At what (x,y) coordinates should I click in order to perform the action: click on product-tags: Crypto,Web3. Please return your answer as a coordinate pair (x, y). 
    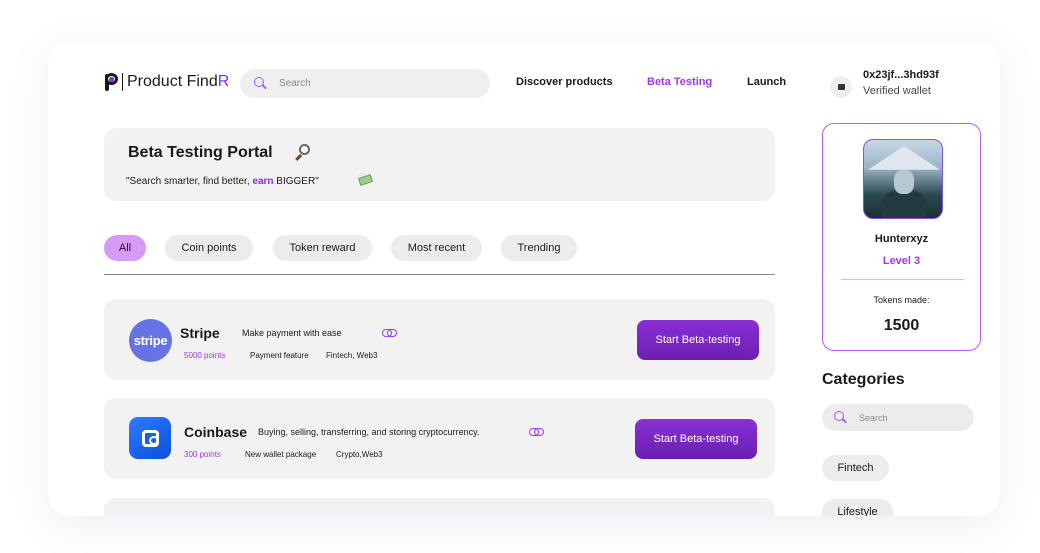
    Looking at the image, I should click on (359, 454).